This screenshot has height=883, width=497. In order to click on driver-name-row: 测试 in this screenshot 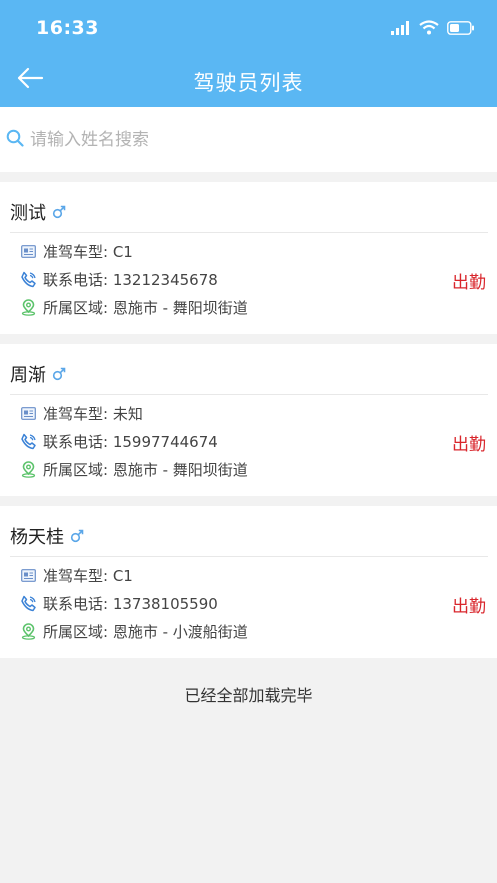, I will do `click(38, 212)`.